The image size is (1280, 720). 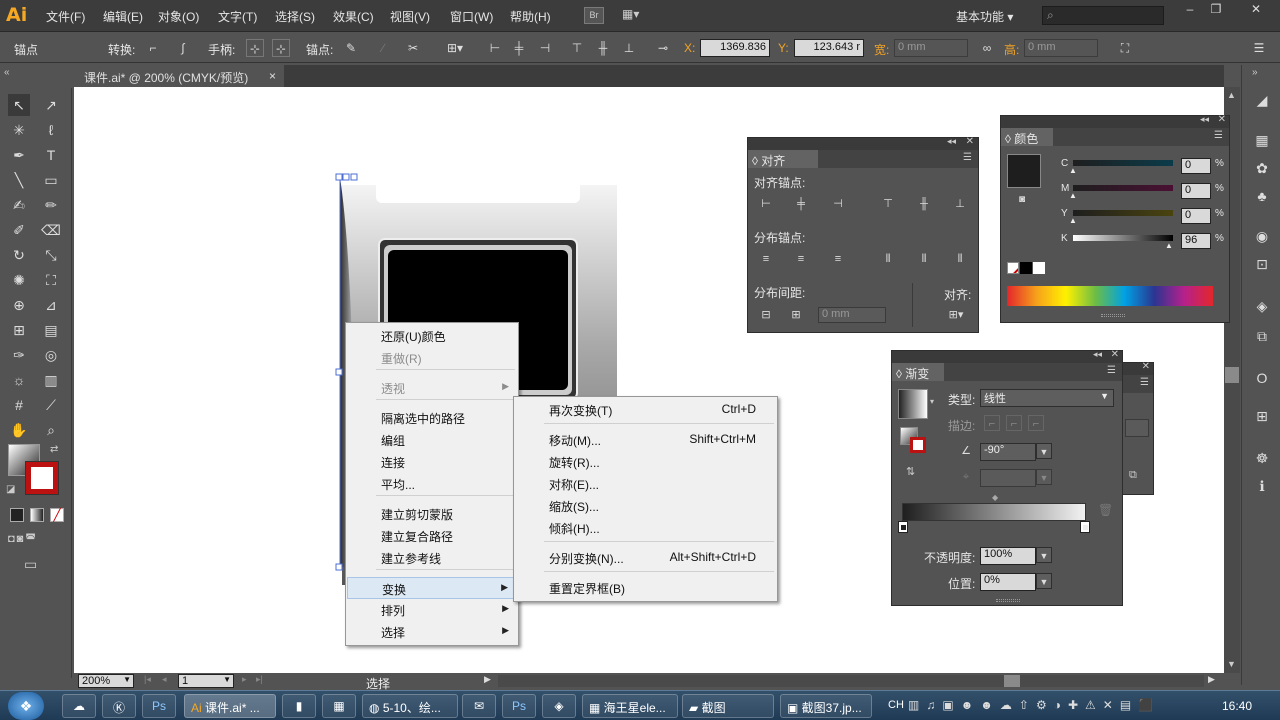 What do you see at coordinates (30, 564) in the screenshot?
I see `screen-mode-icon: ▭` at bounding box center [30, 564].